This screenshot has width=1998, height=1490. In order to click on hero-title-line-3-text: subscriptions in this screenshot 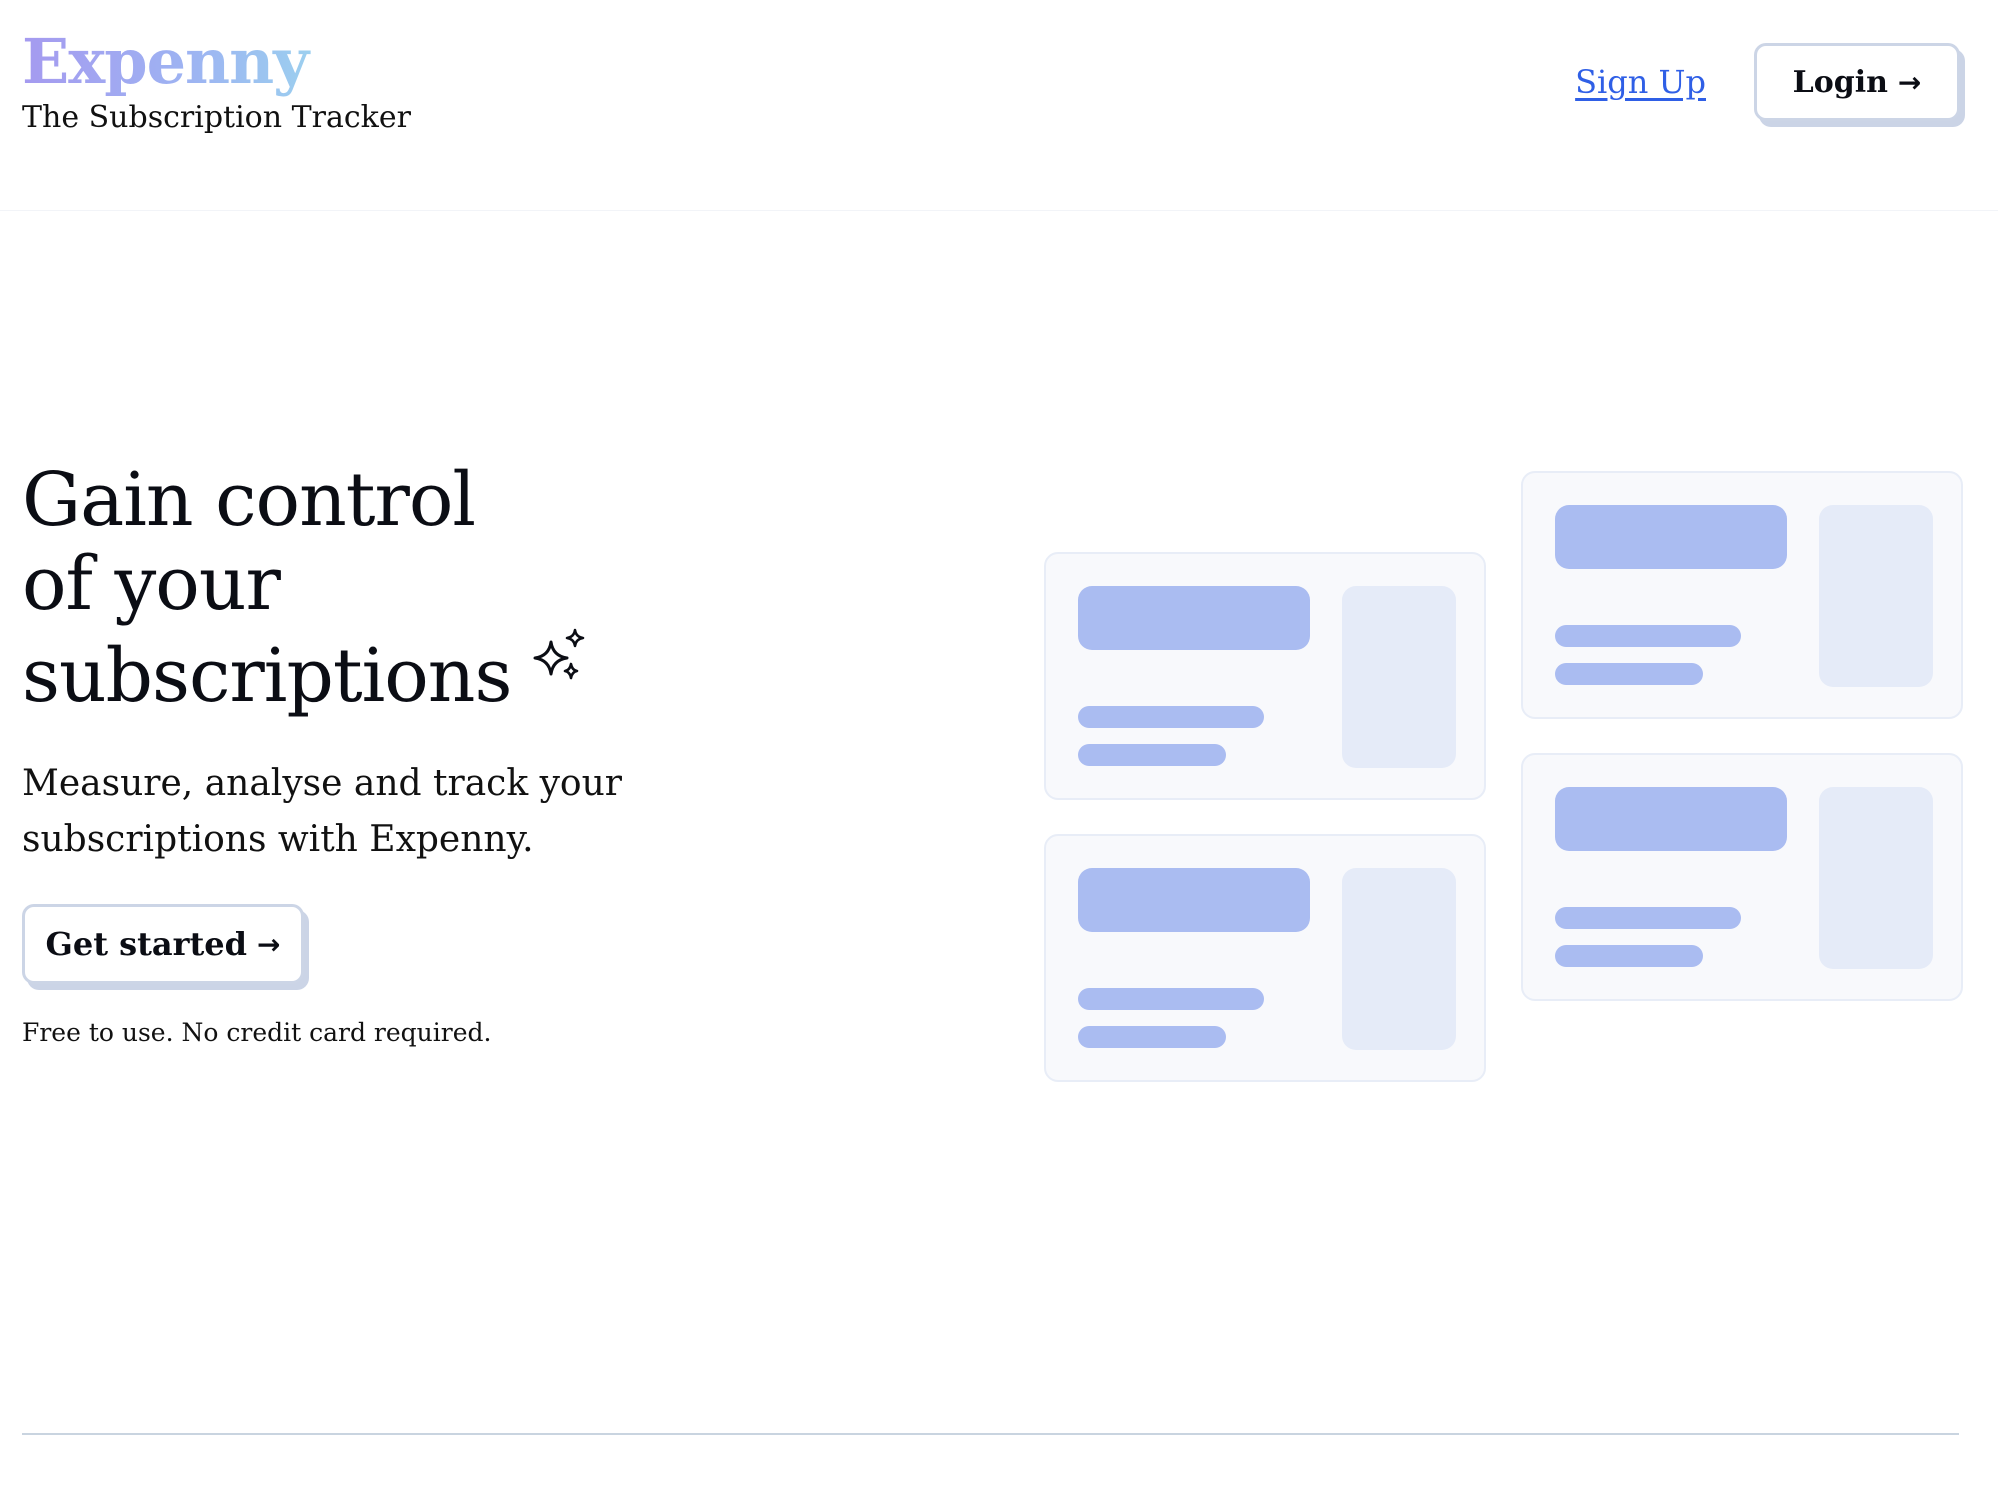, I will do `click(267, 676)`.